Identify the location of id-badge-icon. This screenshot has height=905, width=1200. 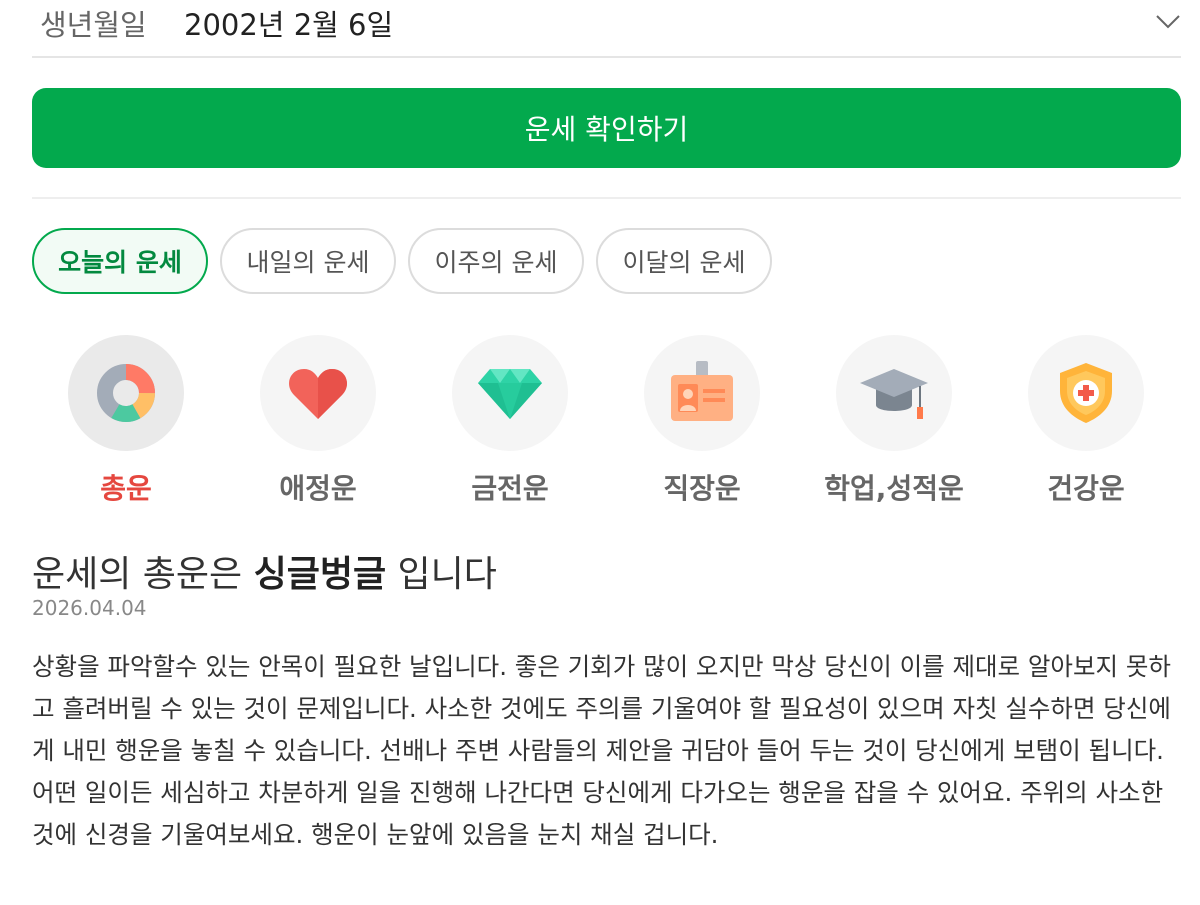
(702, 391).